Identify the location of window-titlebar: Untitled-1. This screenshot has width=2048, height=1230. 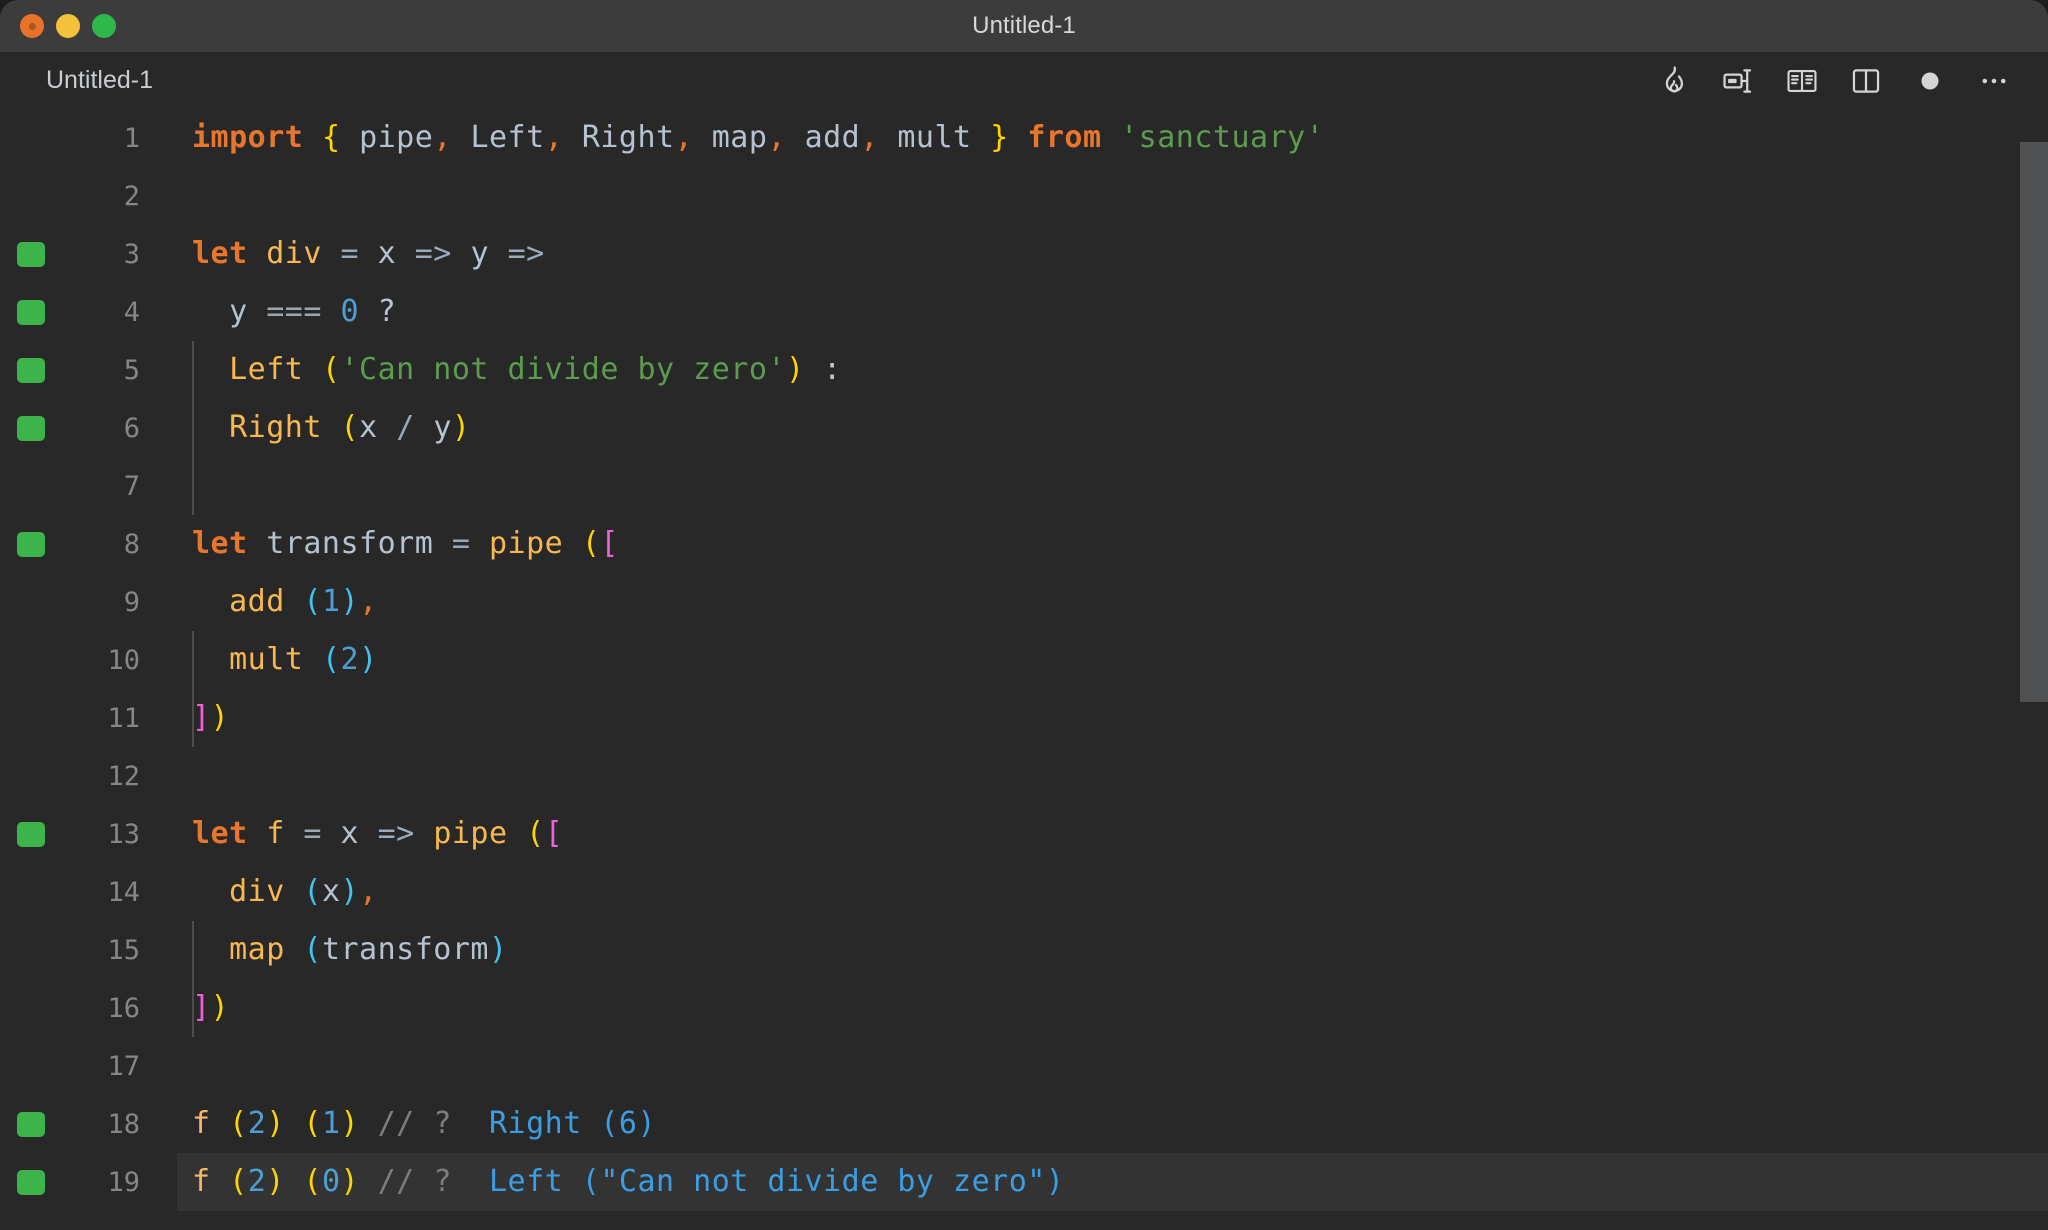
(1024, 26).